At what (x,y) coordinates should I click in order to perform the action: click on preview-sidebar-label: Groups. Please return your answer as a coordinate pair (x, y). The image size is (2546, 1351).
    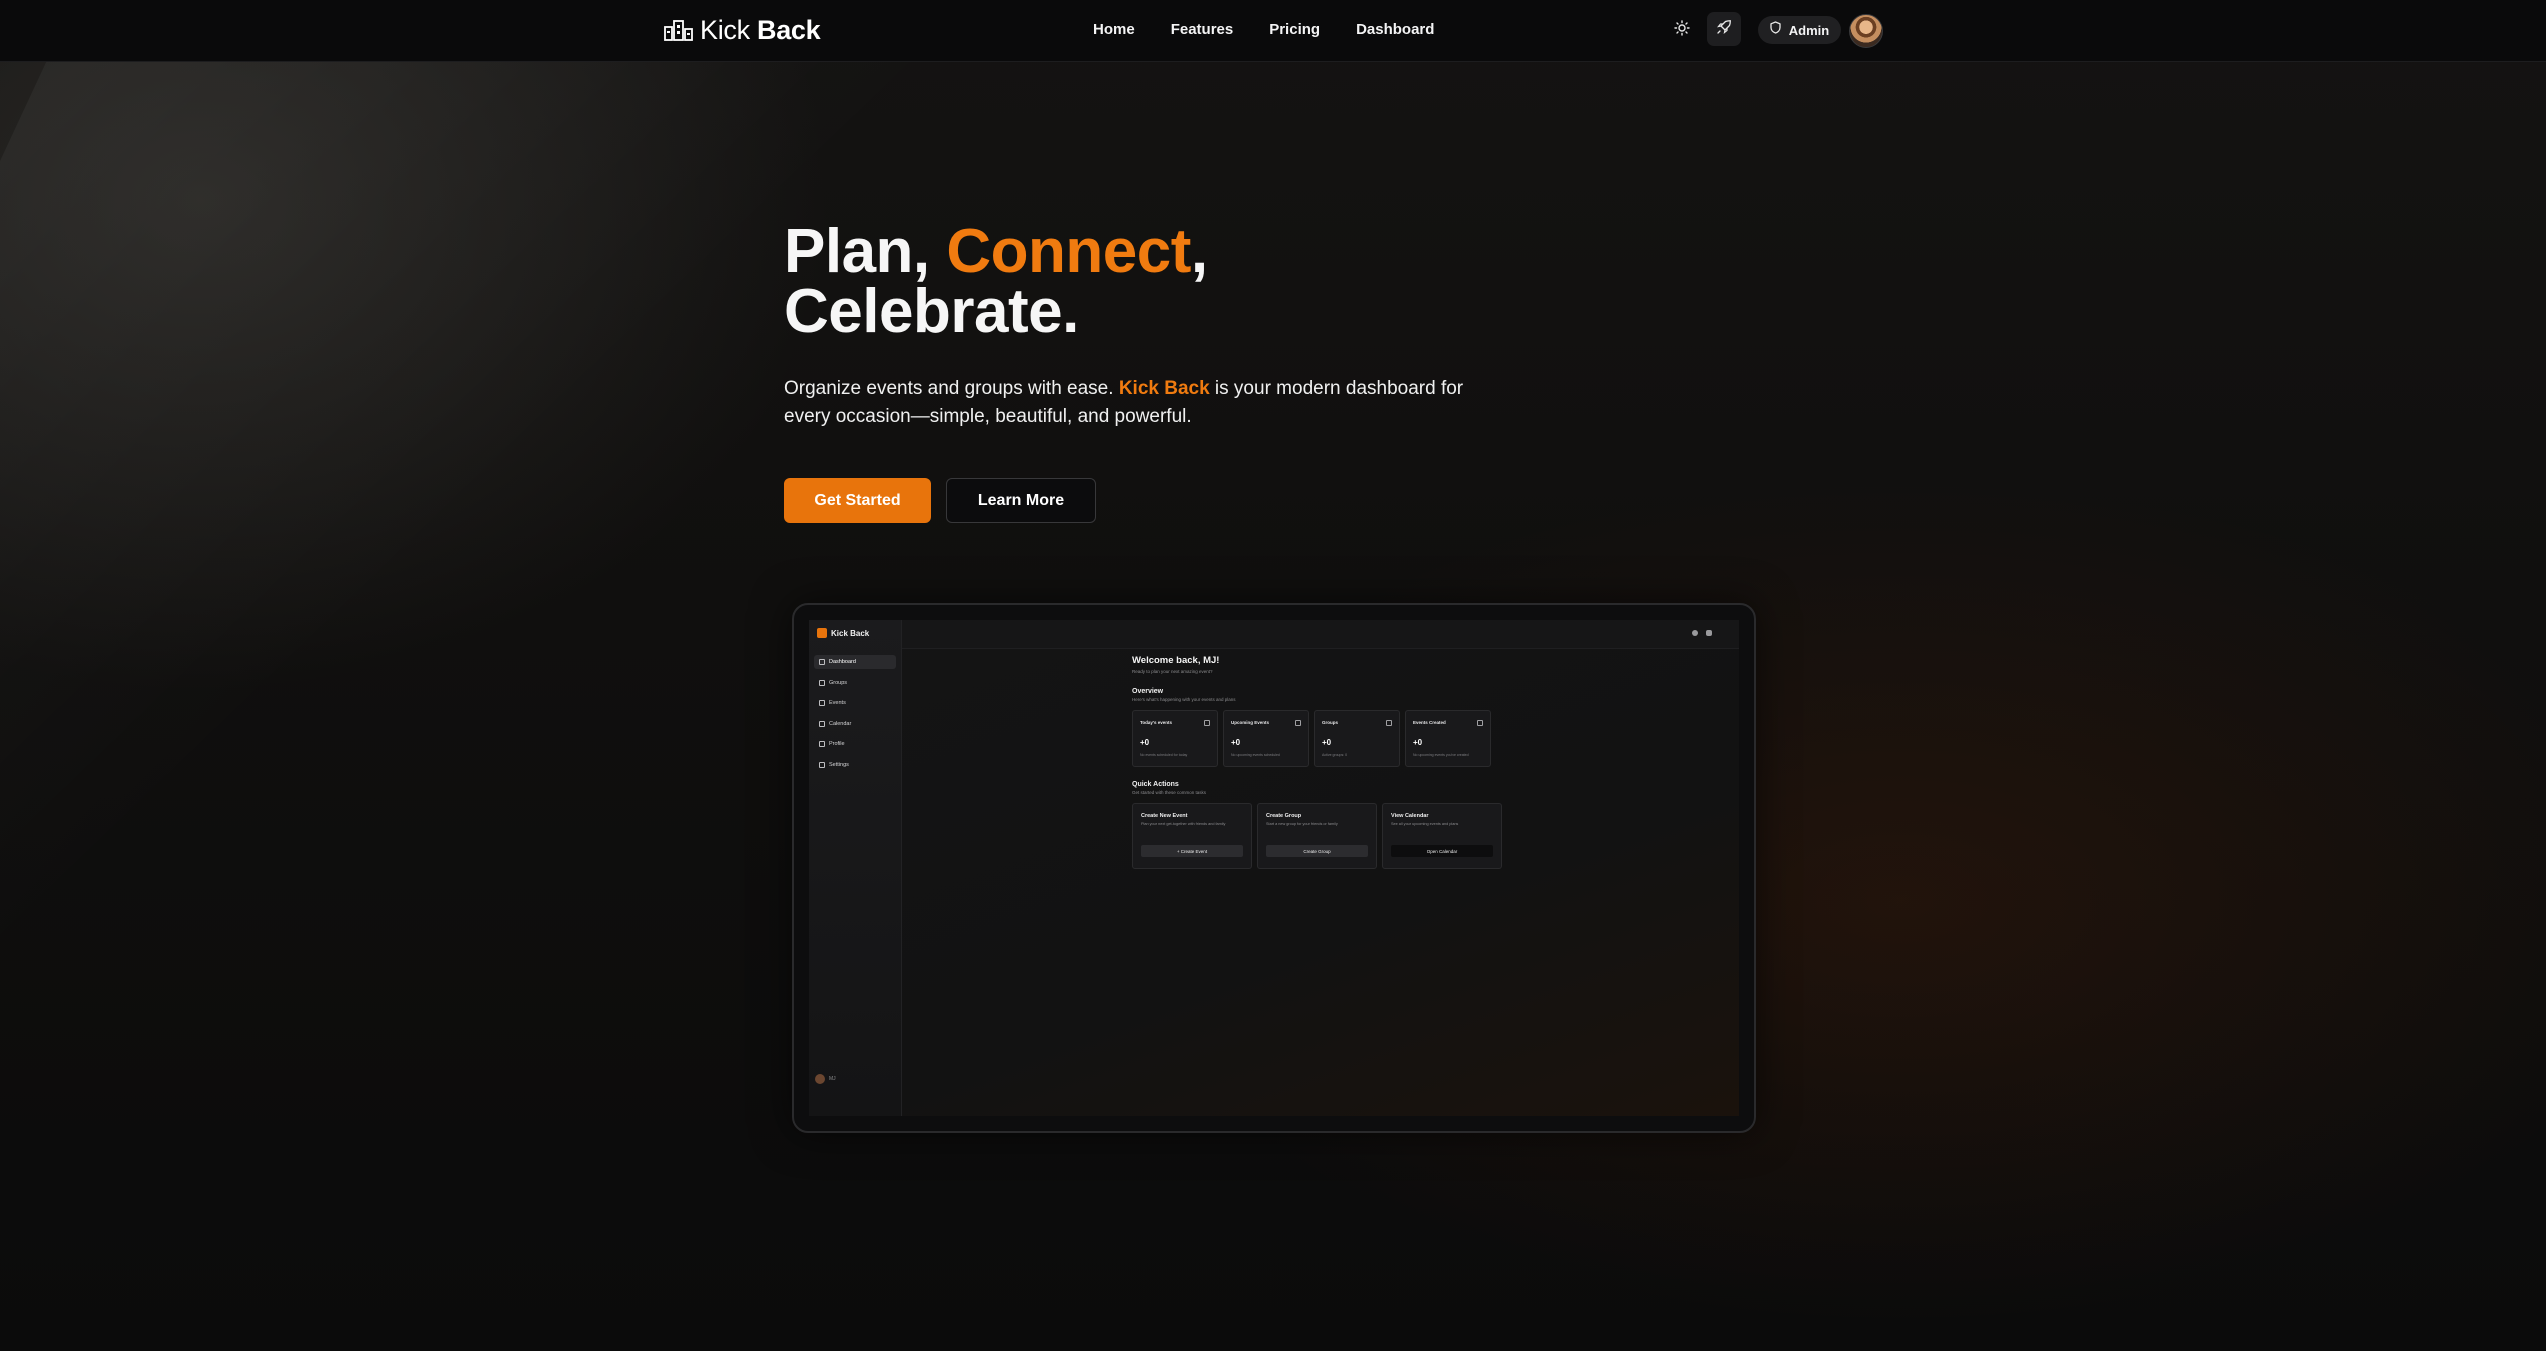
    Looking at the image, I should click on (838, 682).